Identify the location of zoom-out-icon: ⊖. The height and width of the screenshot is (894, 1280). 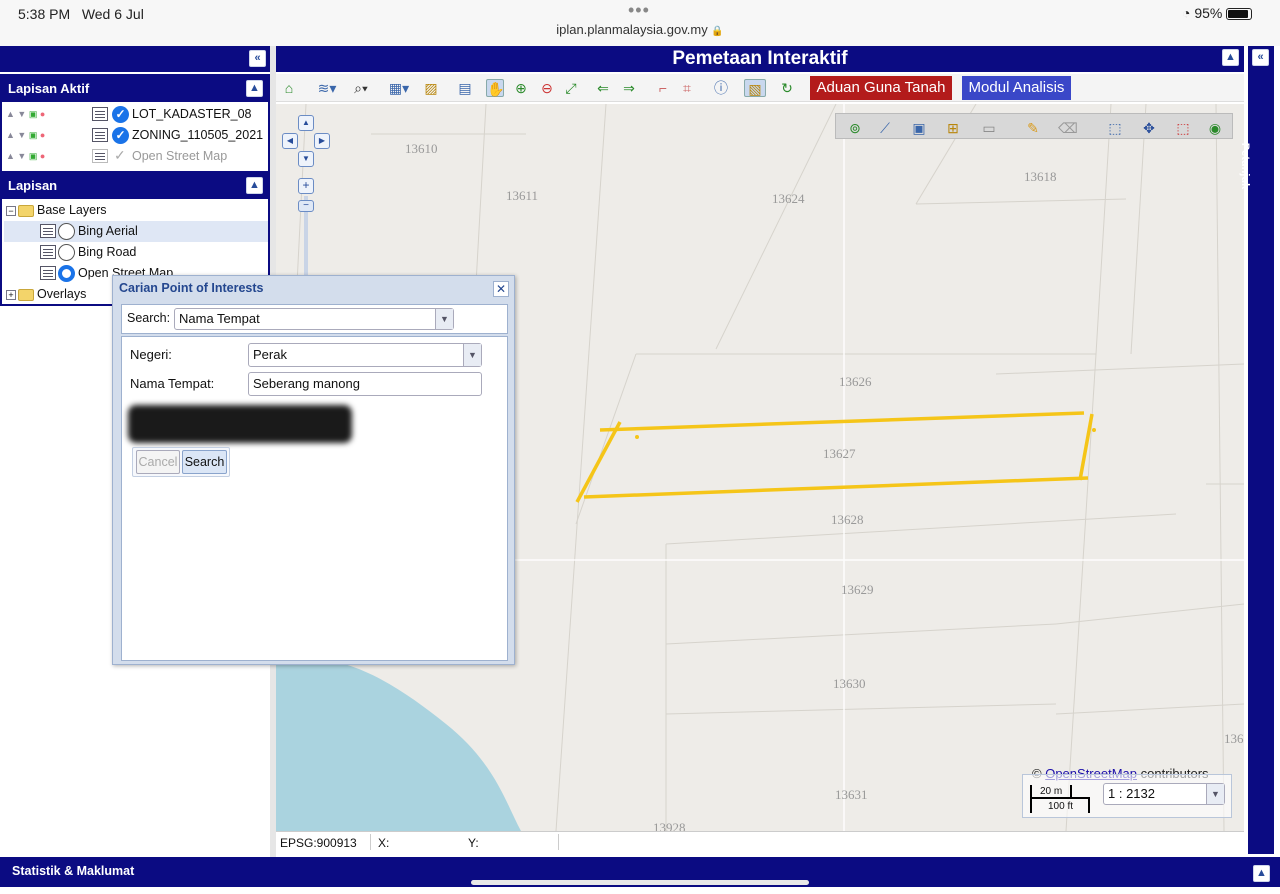
(547, 88).